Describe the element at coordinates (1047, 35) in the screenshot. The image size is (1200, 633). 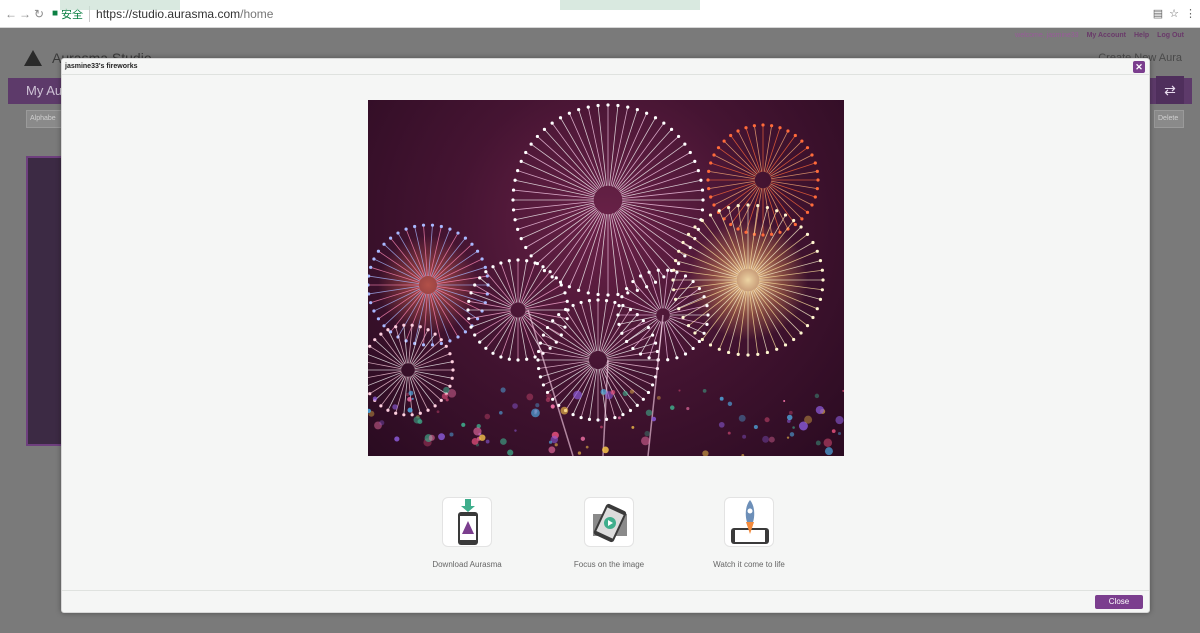
I see `welcome-text: welcome, jasmine33` at that location.